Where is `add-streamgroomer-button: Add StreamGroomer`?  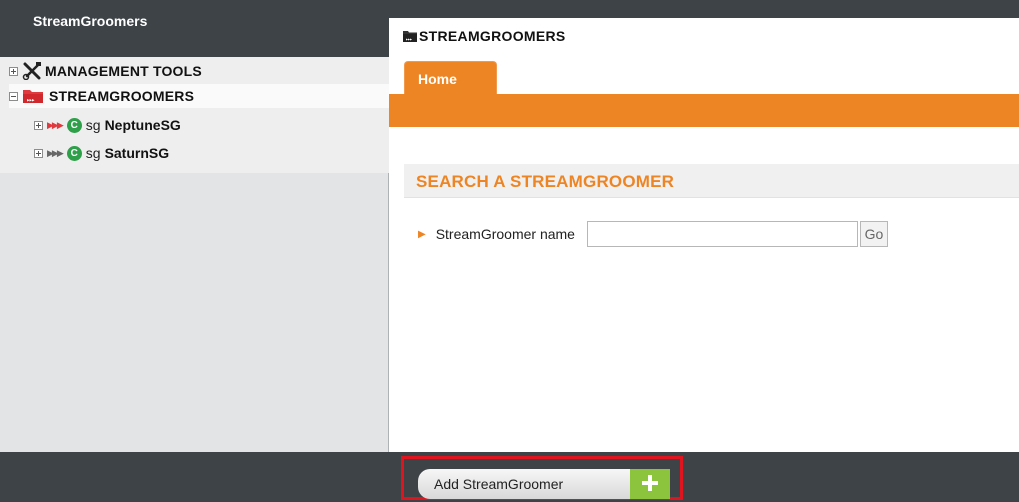
add-streamgroomer-button: Add StreamGroomer is located at coordinates (544, 484).